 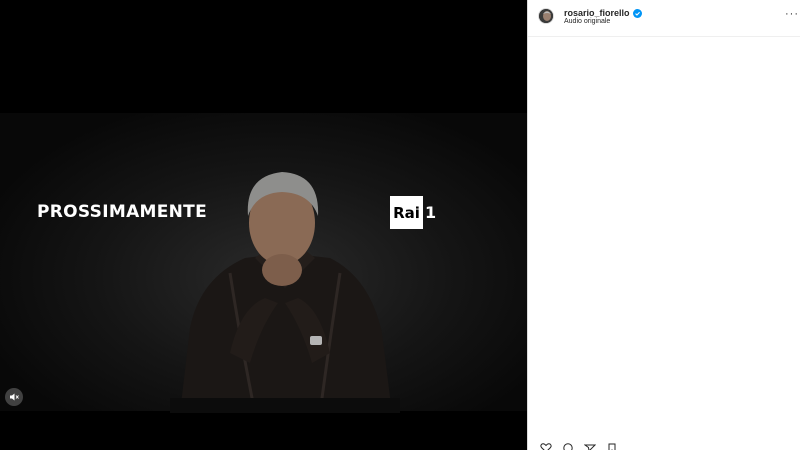 I want to click on username-row: rosario_fiorello, so click(x=603, y=13).